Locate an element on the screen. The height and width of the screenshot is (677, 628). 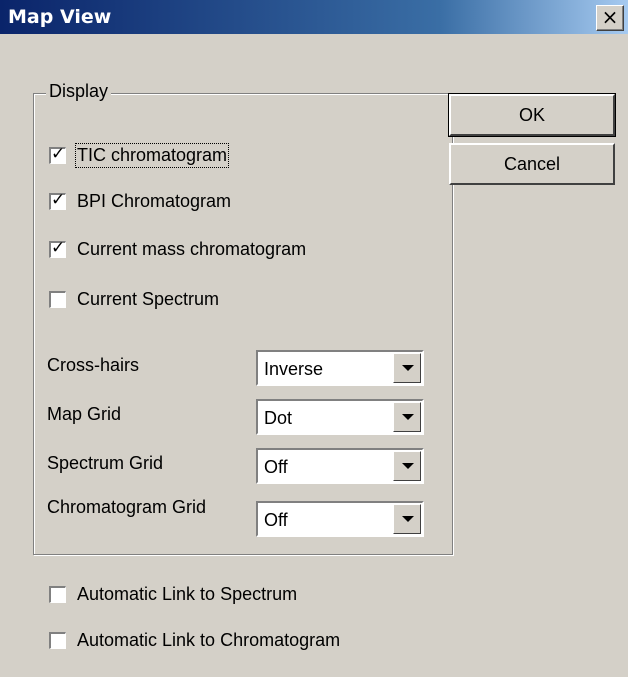
checkbox-current-mass-chromatogram: ✓ Current mass chromatogram is located at coordinates (177, 249).